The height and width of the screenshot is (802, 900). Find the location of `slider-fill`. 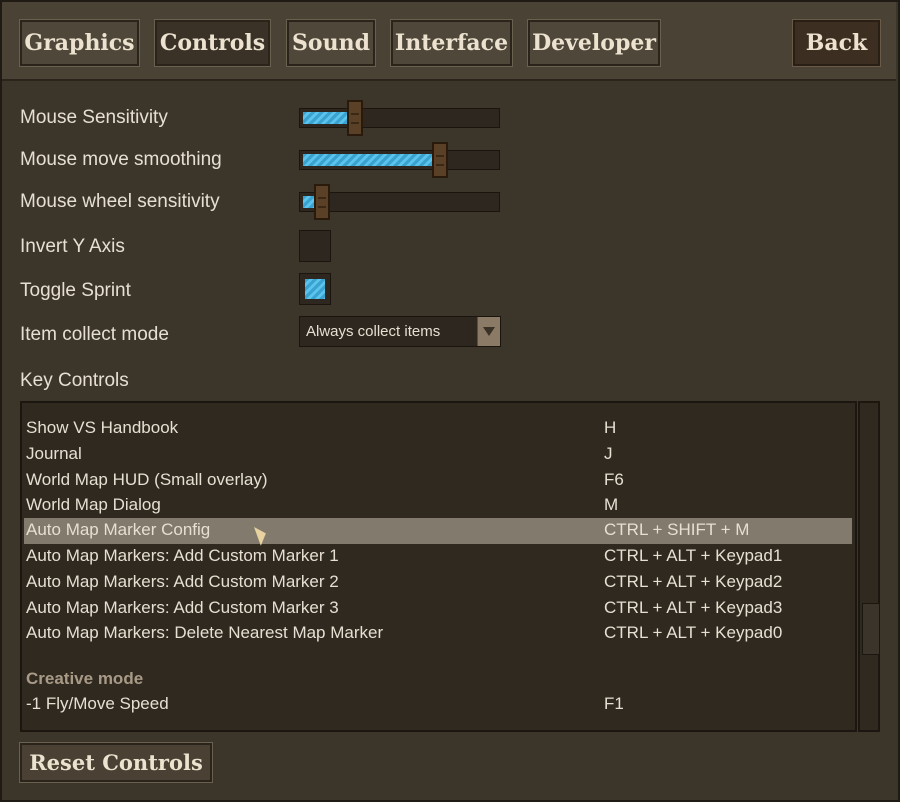

slider-fill is located at coordinates (371, 160).